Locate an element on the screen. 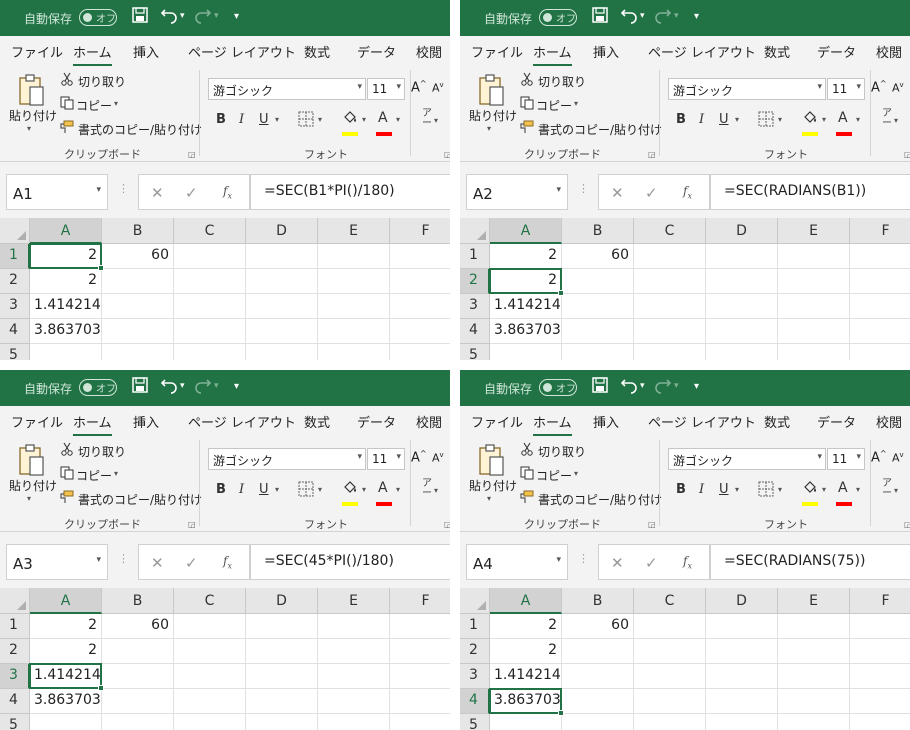 This screenshot has height=730, width=910. font-color-button: A is located at coordinates (383, 488).